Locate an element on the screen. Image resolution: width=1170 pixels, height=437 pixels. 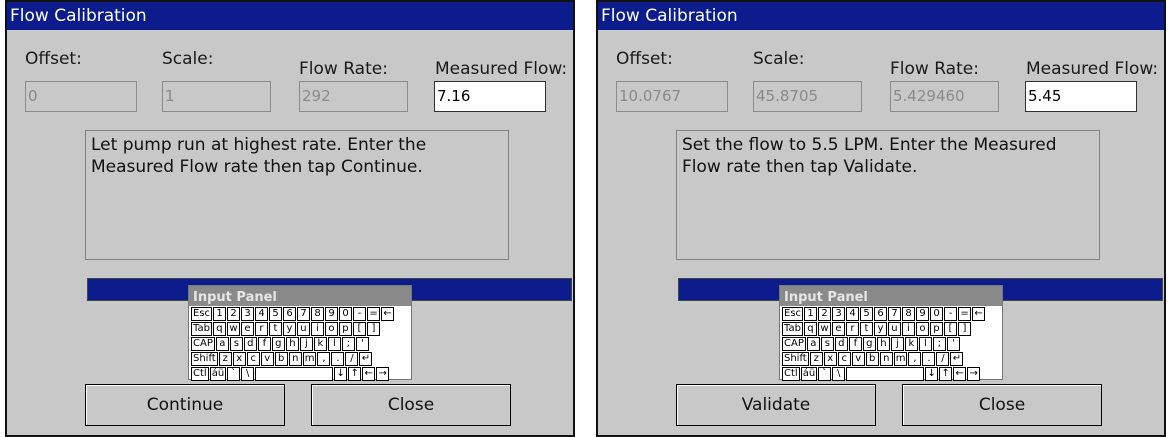
keyboard-key: m is located at coordinates (900, 359).